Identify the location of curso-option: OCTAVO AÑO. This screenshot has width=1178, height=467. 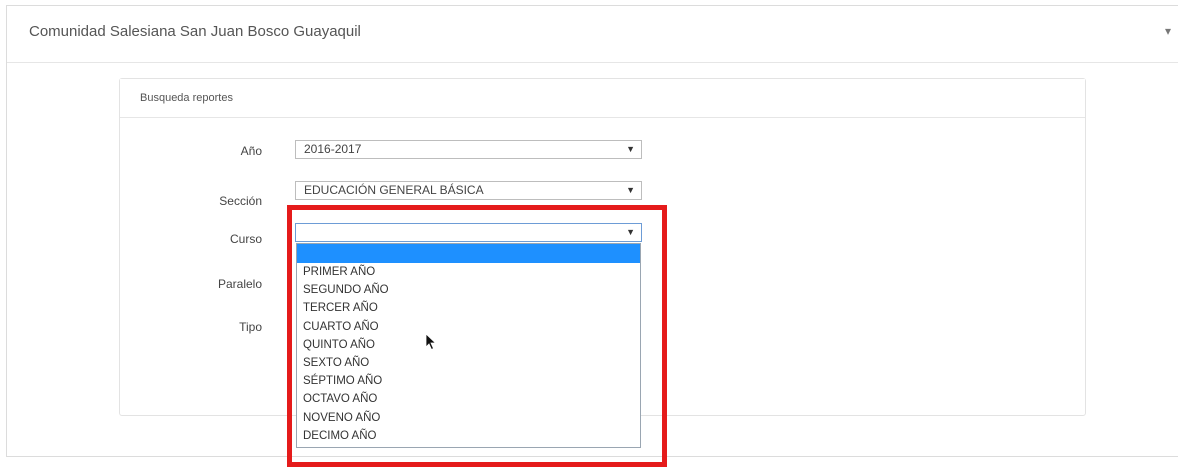
(468, 399).